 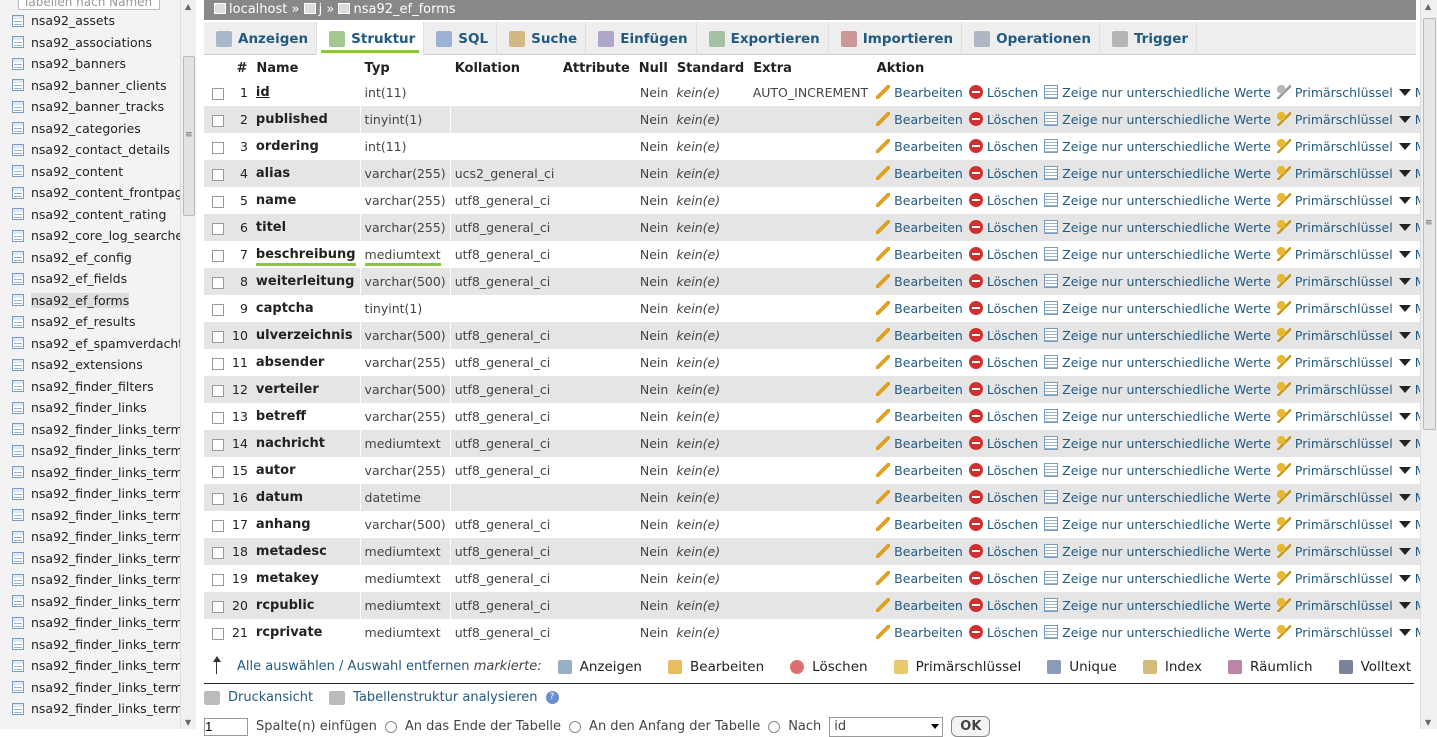 What do you see at coordinates (105, 601) in the screenshot?
I see `nav-table-label: nsa92_finder_links_terms8` at bounding box center [105, 601].